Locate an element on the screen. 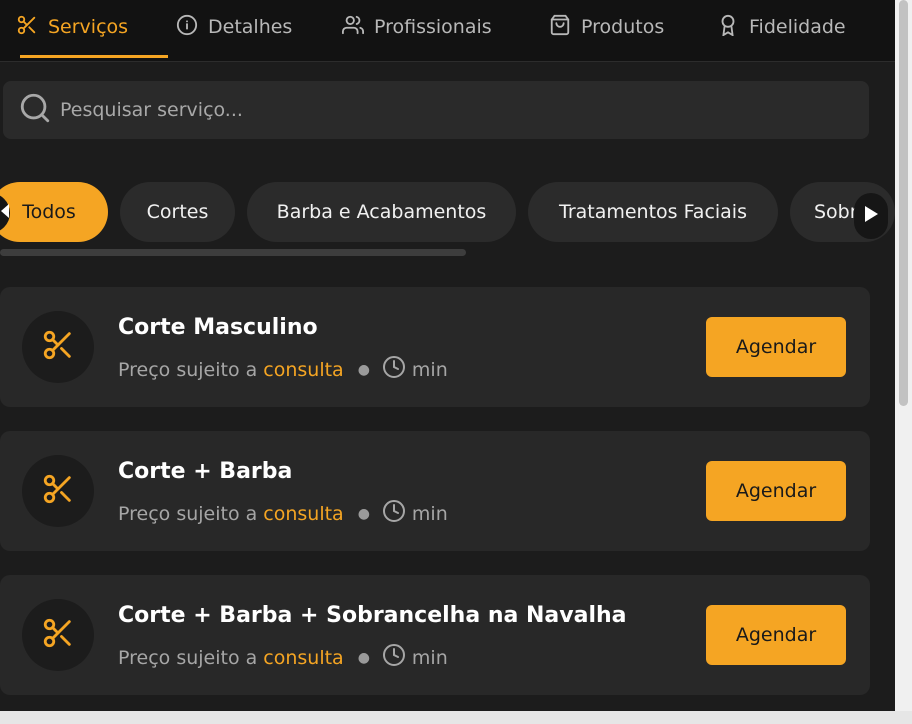 The image size is (912, 724). service-name: Corte Masculino is located at coordinates (218, 327).